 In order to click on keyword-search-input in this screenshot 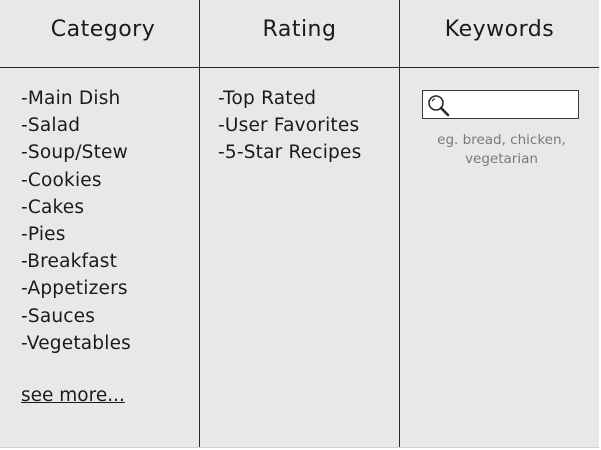, I will do `click(512, 104)`.